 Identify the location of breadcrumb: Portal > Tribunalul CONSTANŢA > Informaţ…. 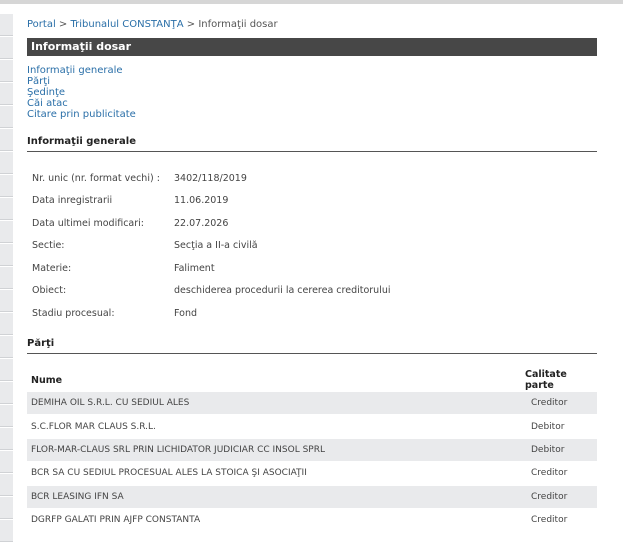
(152, 24).